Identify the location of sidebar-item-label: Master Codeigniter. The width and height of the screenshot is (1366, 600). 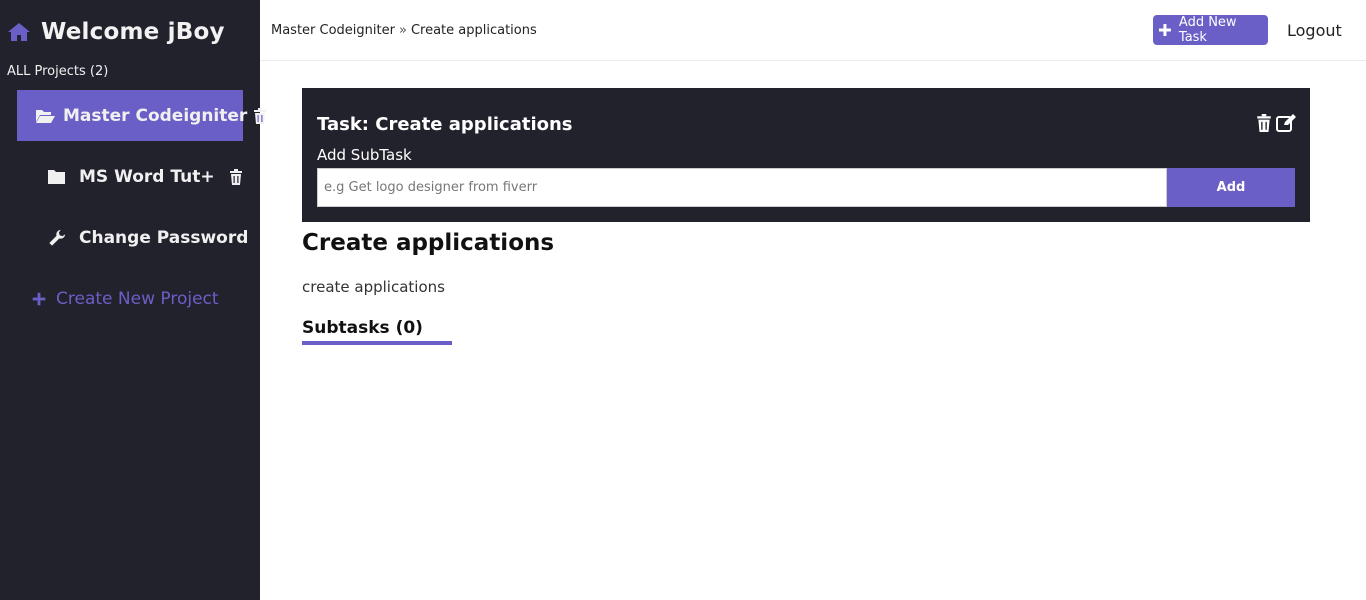
(155, 115).